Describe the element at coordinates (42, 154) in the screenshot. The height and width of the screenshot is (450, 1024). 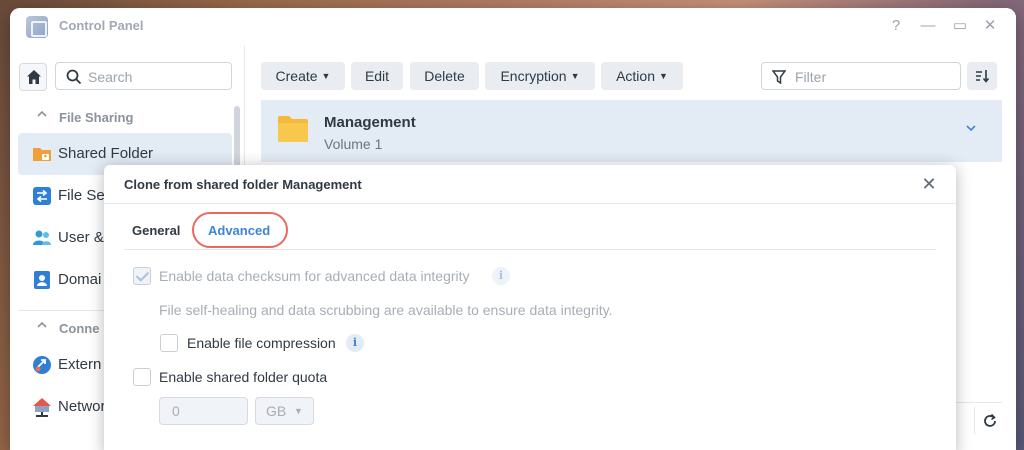
I see `shared-folder-icon` at that location.